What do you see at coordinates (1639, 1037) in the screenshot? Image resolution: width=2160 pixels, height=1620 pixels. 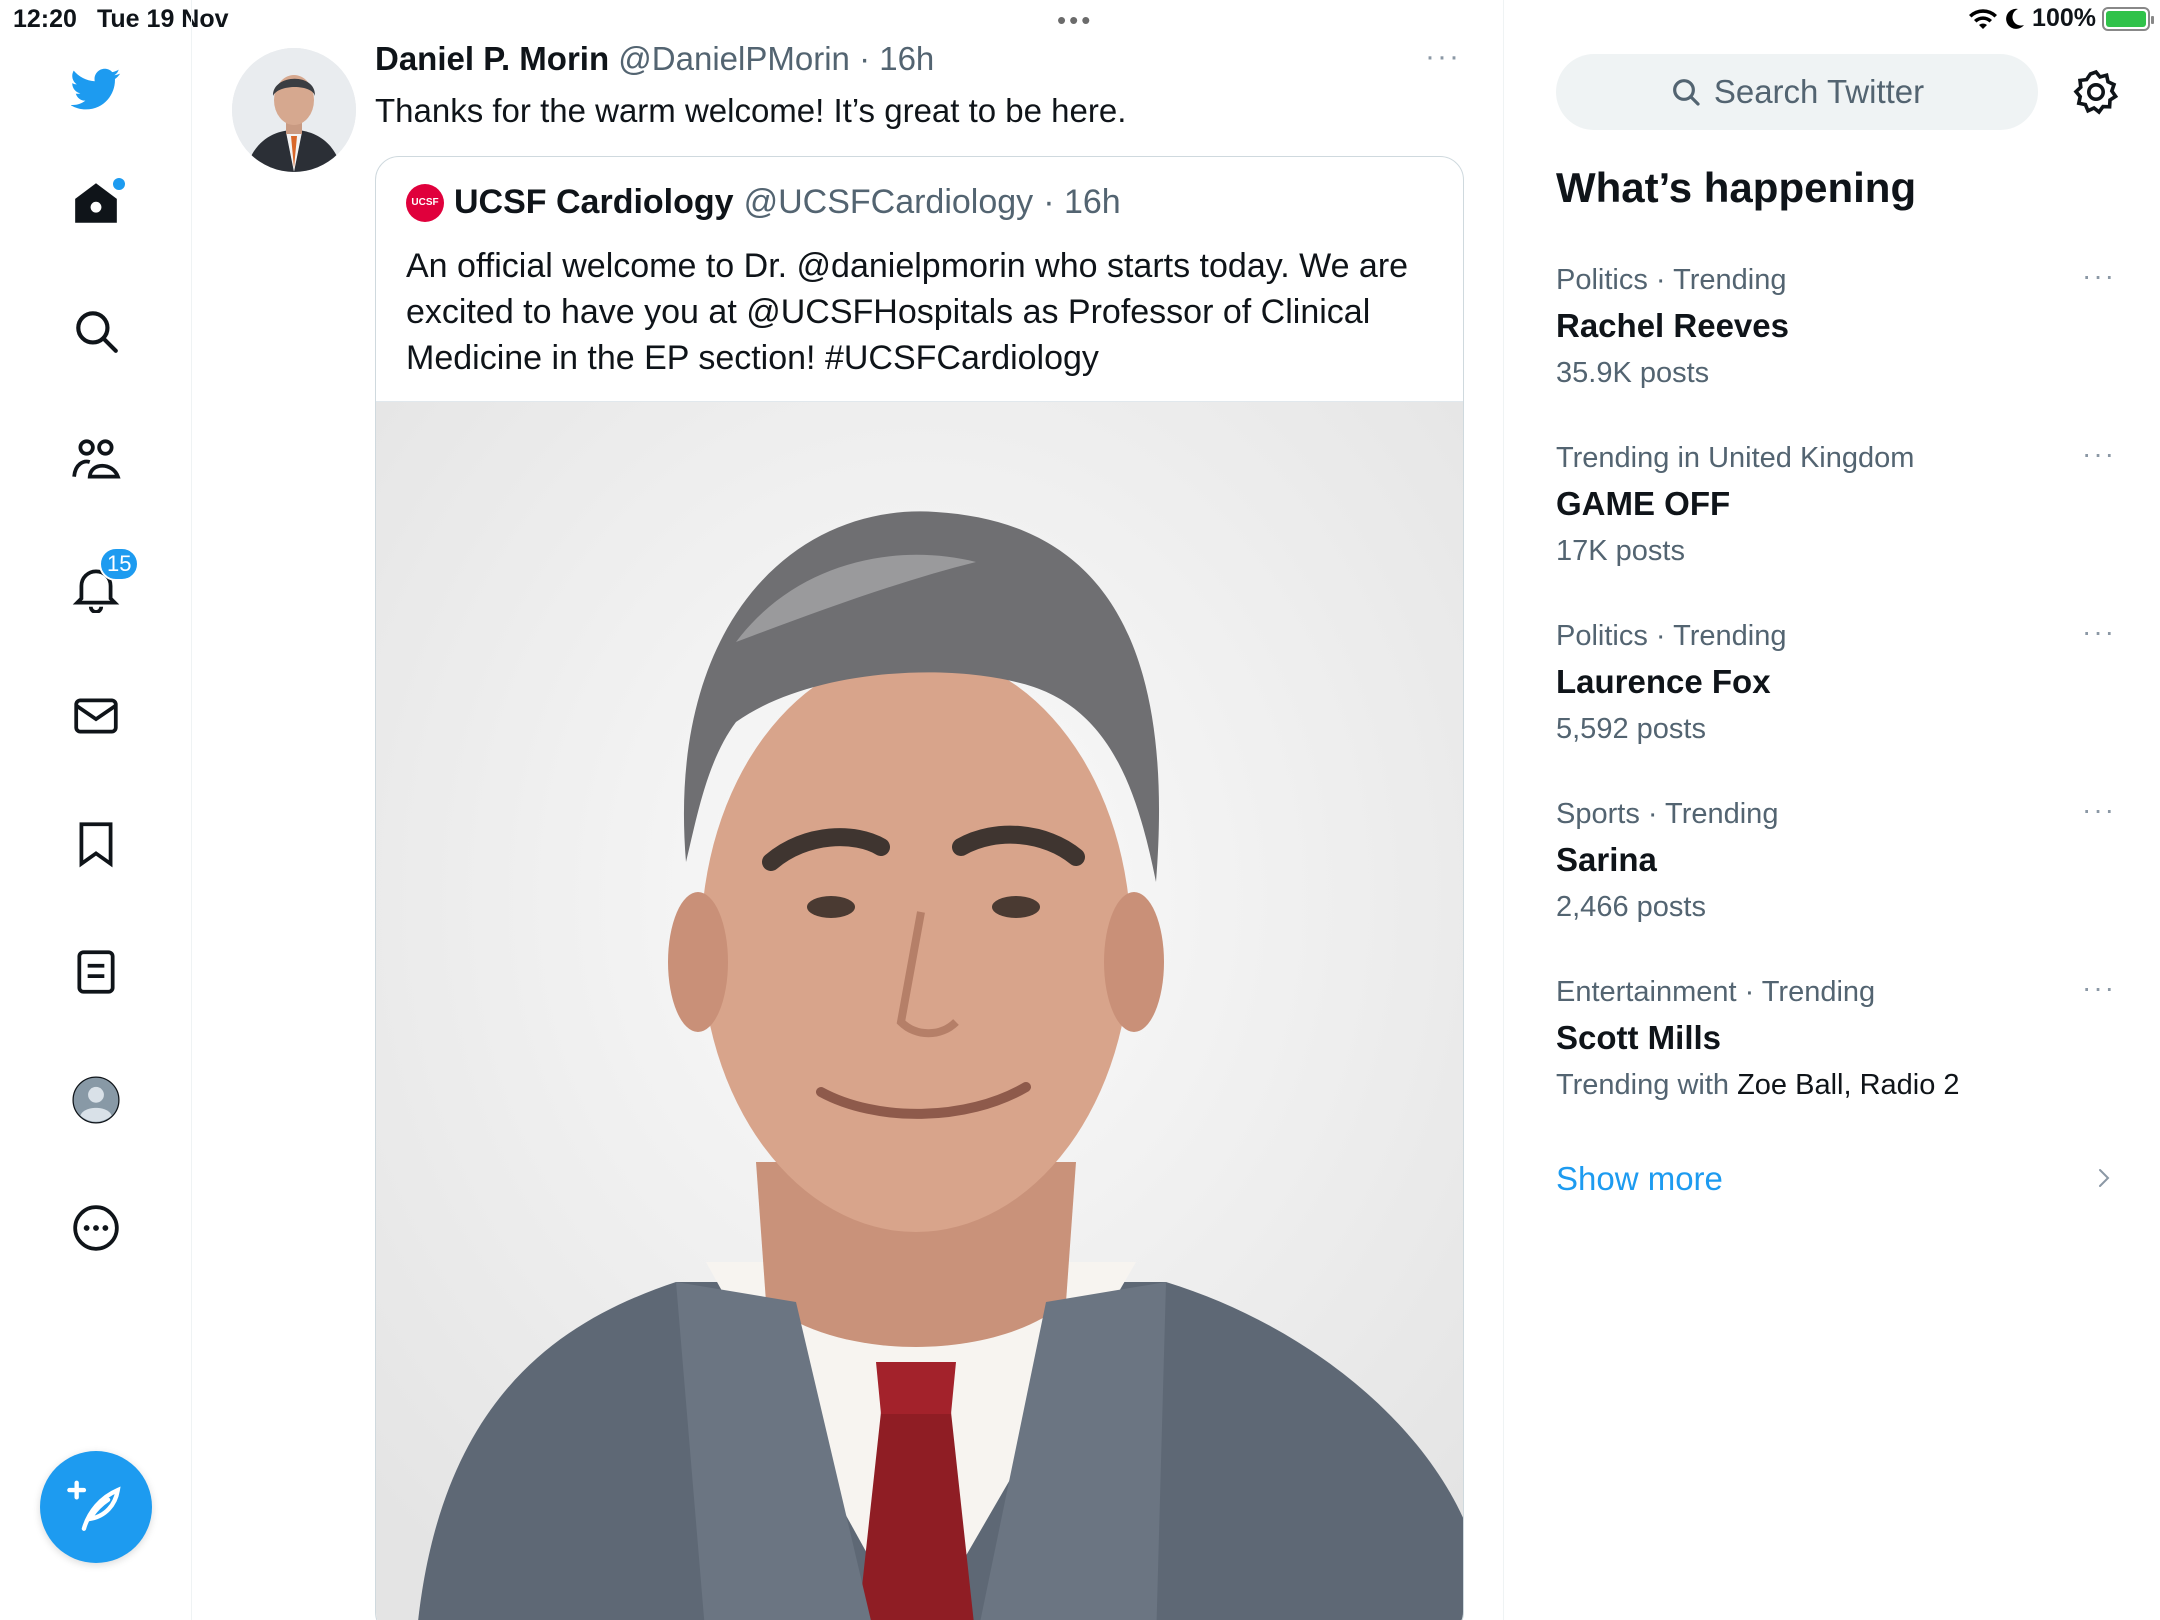 I see `trend-title: Scott Mills` at bounding box center [1639, 1037].